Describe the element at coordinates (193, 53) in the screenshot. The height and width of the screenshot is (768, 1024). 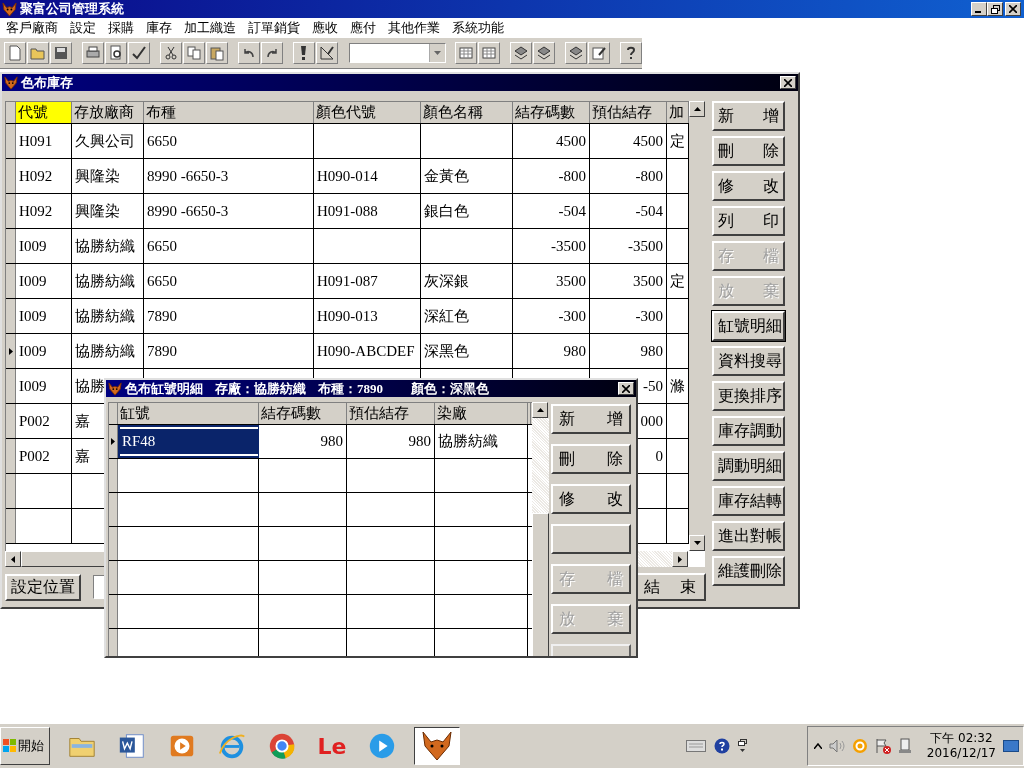
I see `copy-button` at that location.